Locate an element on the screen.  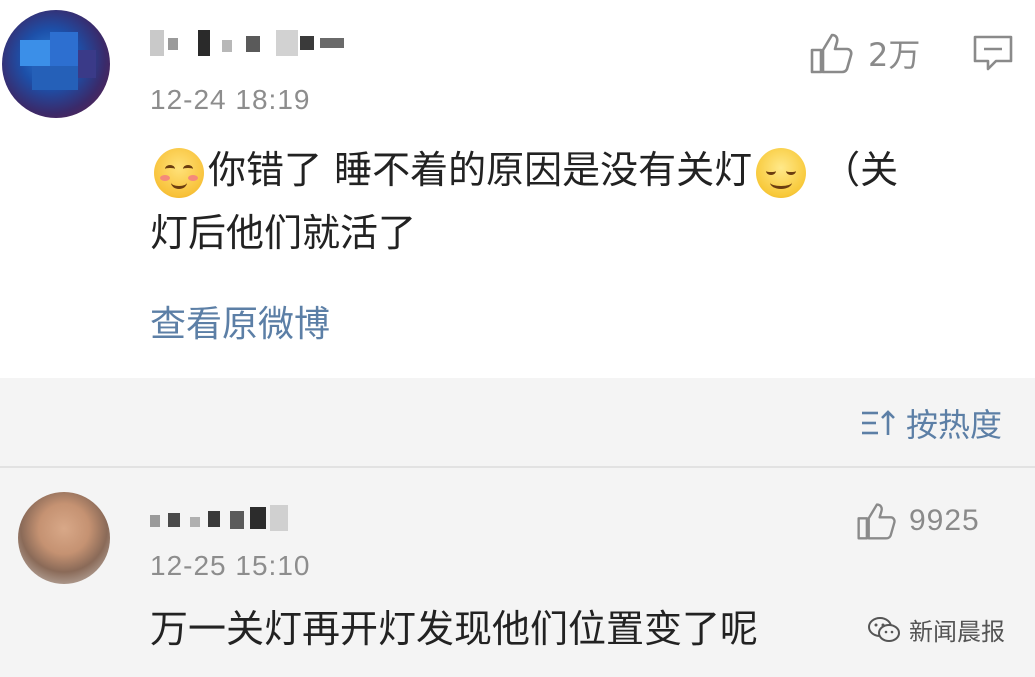
comment-text-line: 灯后他们就活了 is located at coordinates (283, 233).